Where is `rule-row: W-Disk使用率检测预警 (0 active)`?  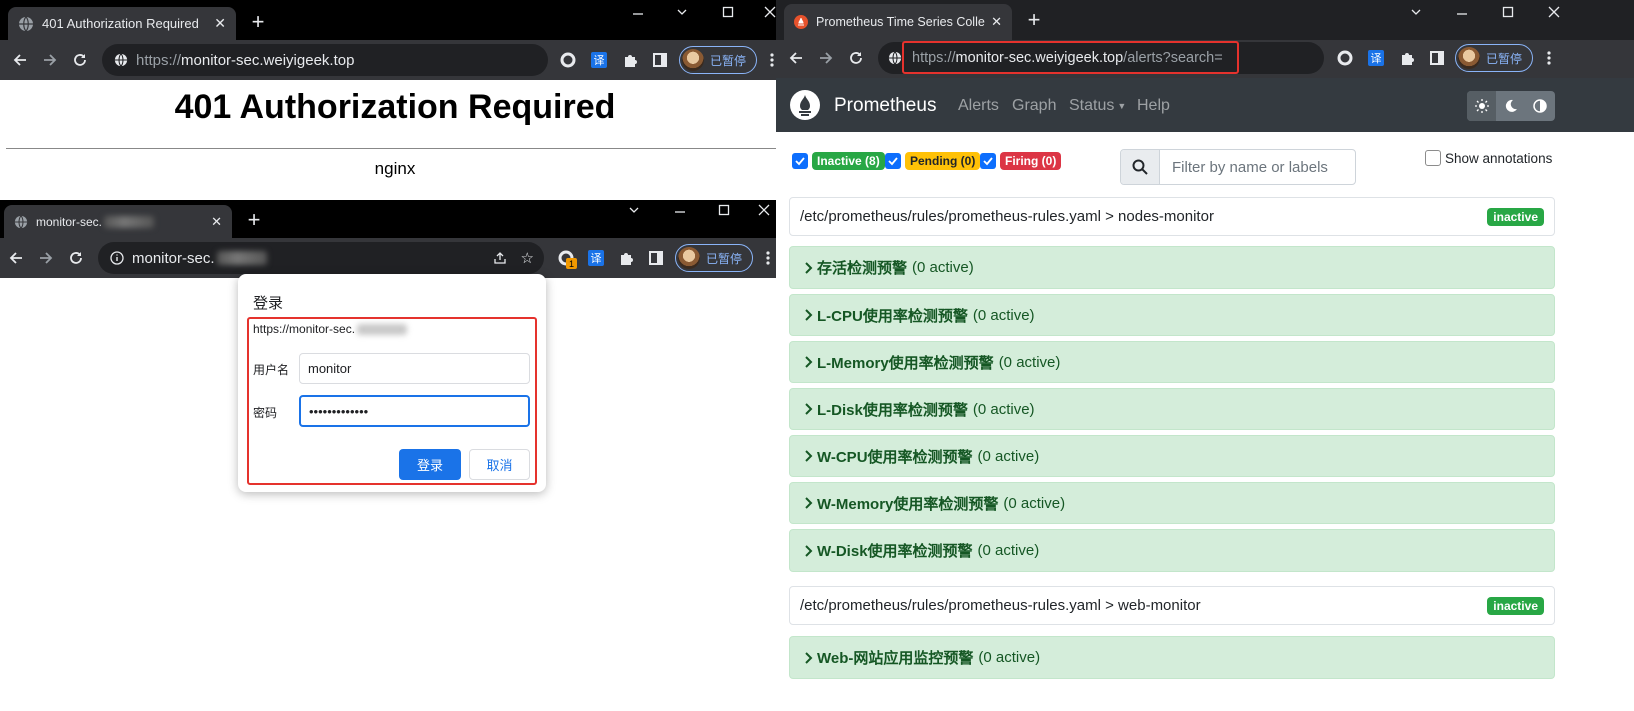 rule-row: W-Disk使用率检测预警 (0 active) is located at coordinates (1172, 550).